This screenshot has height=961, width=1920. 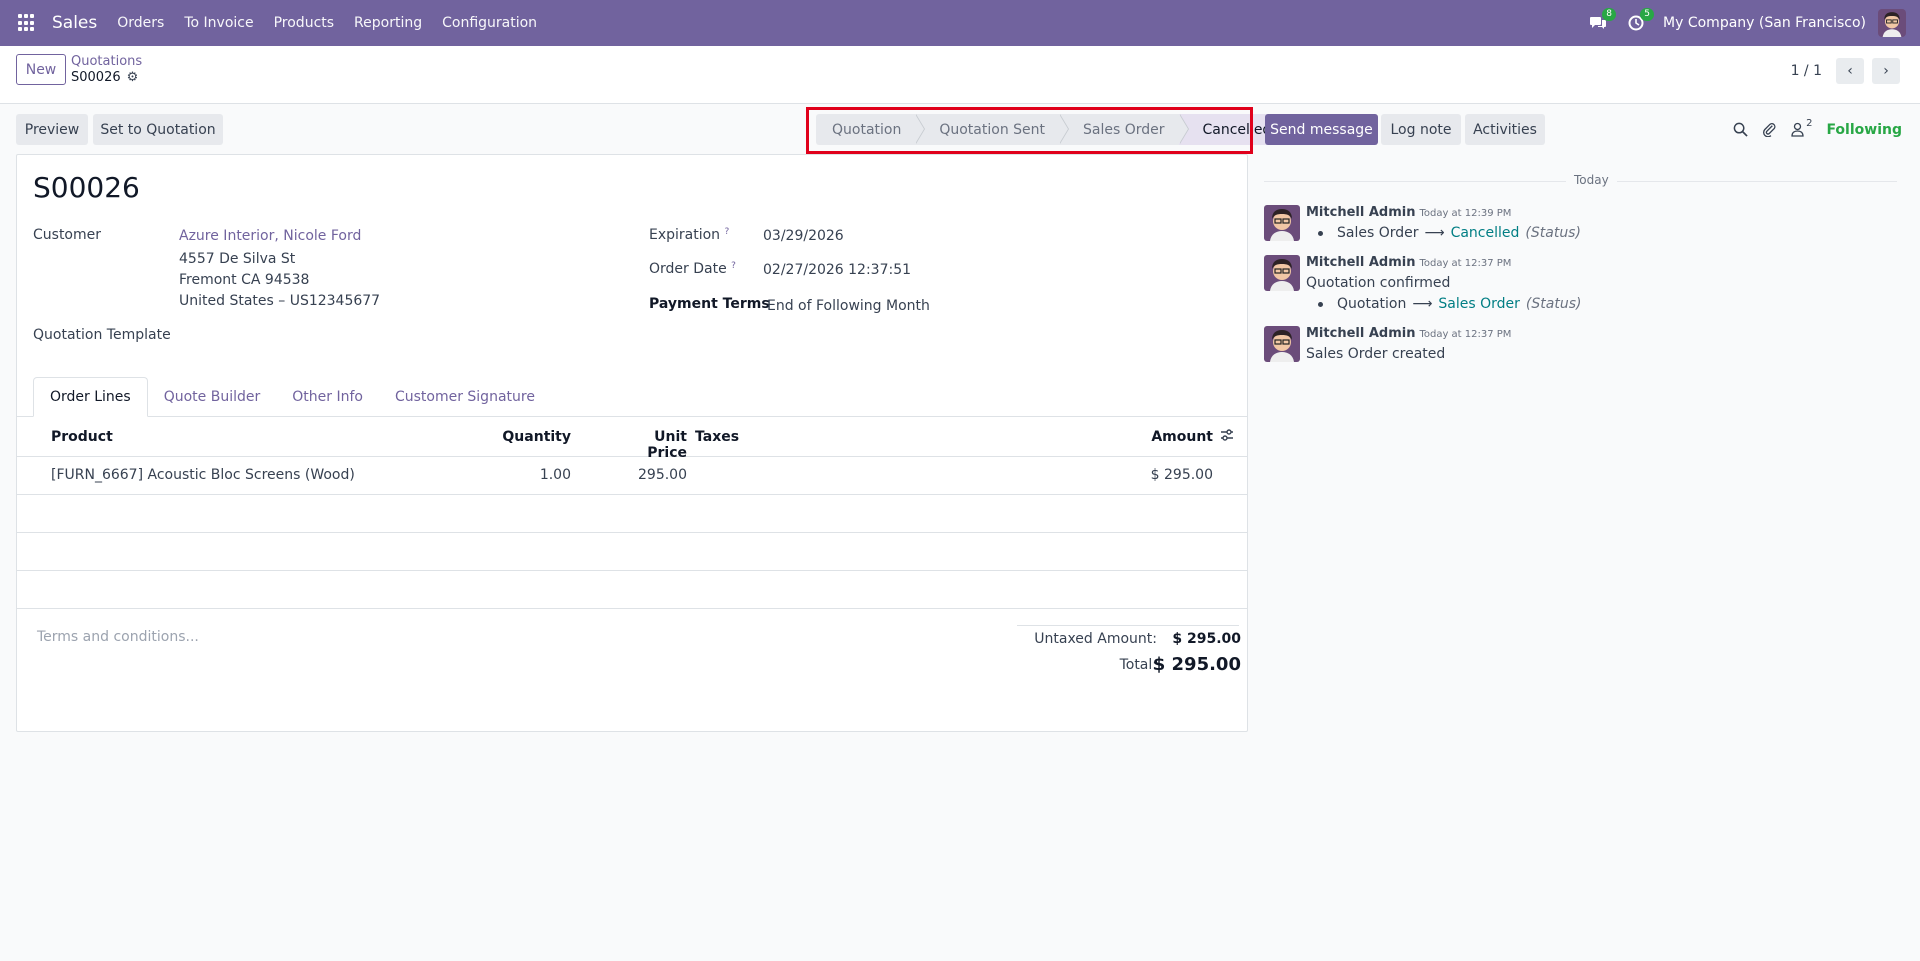 I want to click on customer-field: Azure Interior, Nicole Ford, so click(x=270, y=236).